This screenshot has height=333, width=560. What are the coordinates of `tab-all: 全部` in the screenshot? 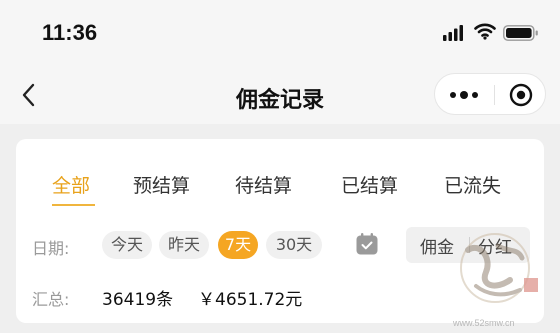 It's located at (71, 184).